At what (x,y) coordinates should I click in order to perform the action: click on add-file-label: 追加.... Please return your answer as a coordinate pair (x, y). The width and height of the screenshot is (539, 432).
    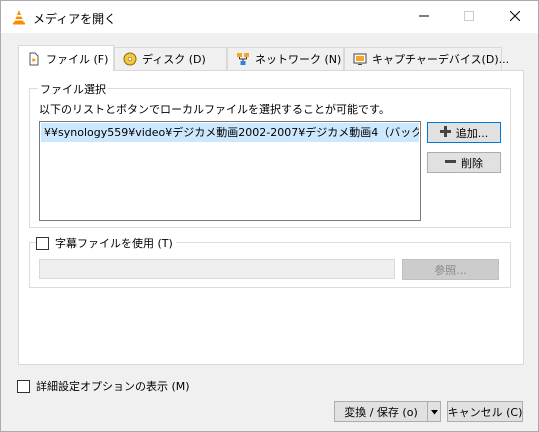
    Looking at the image, I should click on (472, 133).